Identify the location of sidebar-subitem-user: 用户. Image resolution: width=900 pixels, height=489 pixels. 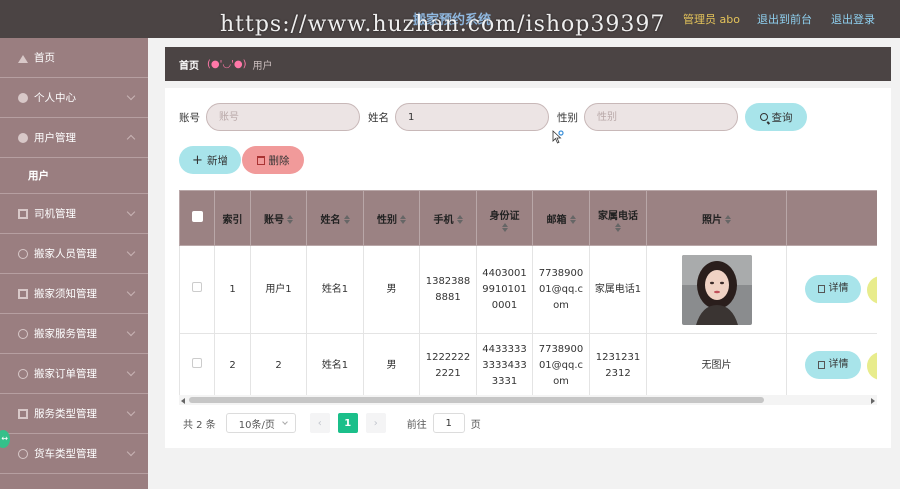
(74, 176).